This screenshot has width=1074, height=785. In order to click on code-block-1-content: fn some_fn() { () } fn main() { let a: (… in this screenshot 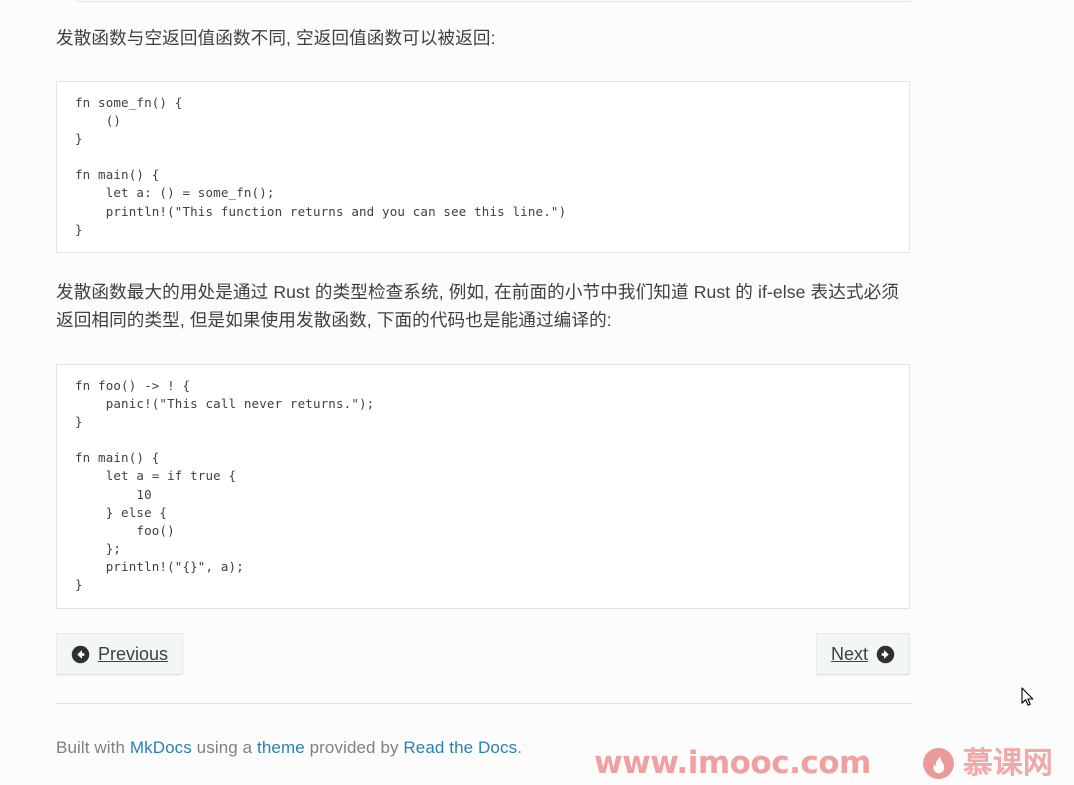, I will do `click(321, 166)`.